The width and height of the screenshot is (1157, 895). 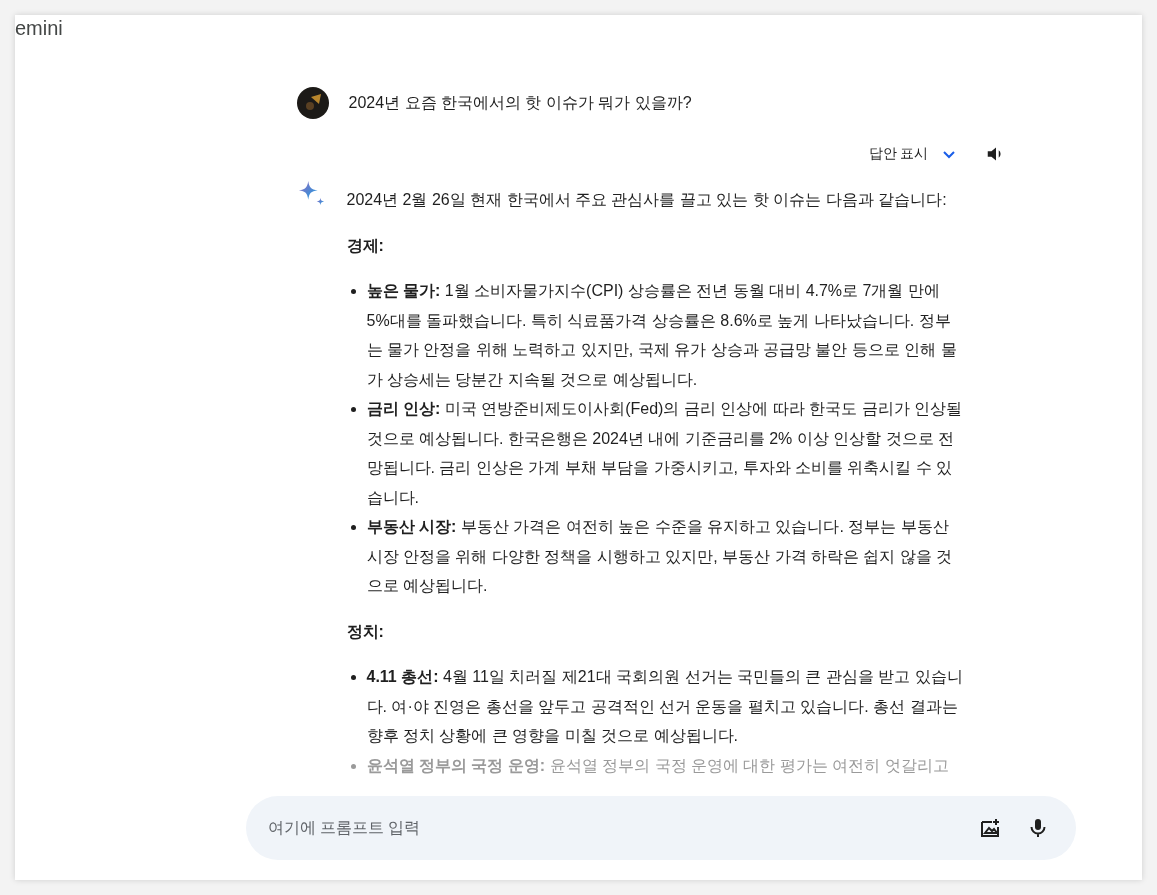 What do you see at coordinates (656, 706) in the screenshot?
I see `bullet-item: 4.11 총선: 4월 11일 치러질 제21대 국회의원 선거는 국민들의 큰 관심을 받고 있습니다. 여·야 진영은 총선을 앞두고 공격적인 선거 운동을 펼치고 있습니다. 총선 결과는 향후 정치 상황에 큰 영향을 미칠 것으로 예상됩니다.` at bounding box center [656, 706].